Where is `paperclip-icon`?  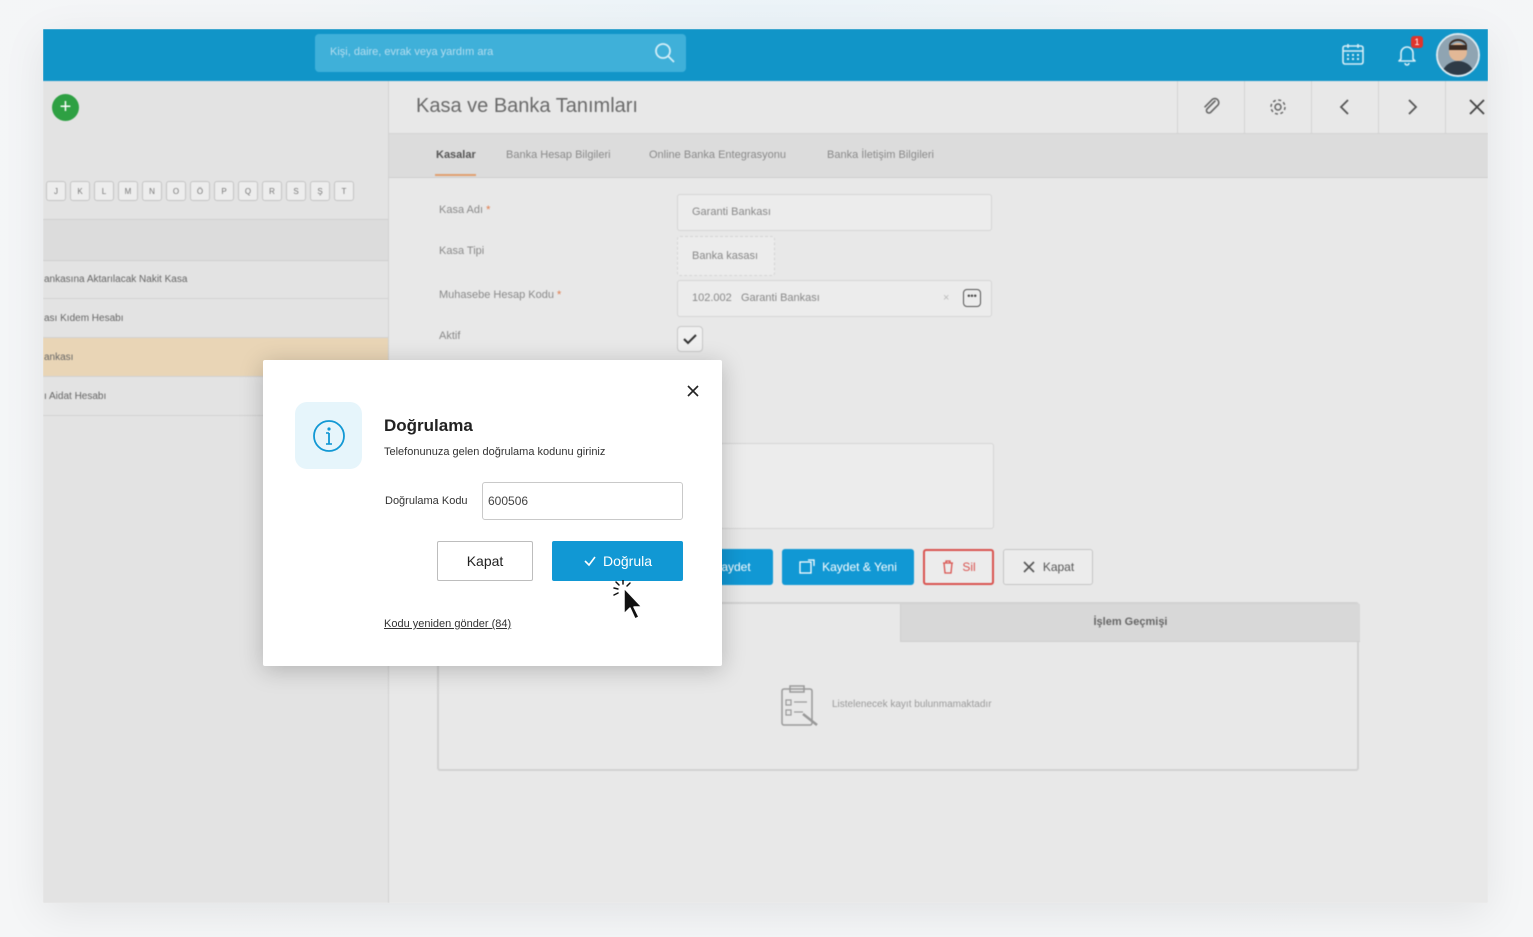 paperclip-icon is located at coordinates (1212, 105).